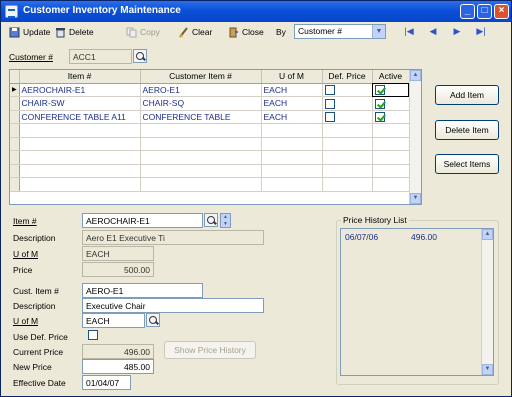 The image size is (512, 397). I want to click on cust-uom-field: EACH, so click(113, 320).